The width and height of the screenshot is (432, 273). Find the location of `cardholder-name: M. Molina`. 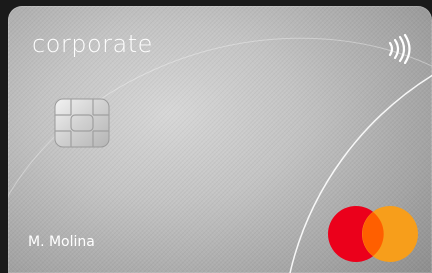

cardholder-name: M. Molina is located at coordinates (61, 242).